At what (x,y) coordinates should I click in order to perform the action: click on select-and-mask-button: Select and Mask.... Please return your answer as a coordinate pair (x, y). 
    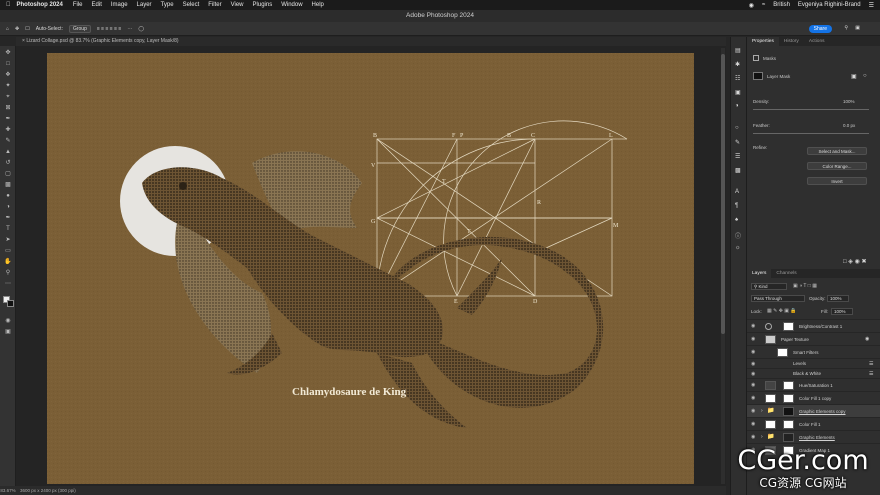
    Looking at the image, I should click on (837, 151).